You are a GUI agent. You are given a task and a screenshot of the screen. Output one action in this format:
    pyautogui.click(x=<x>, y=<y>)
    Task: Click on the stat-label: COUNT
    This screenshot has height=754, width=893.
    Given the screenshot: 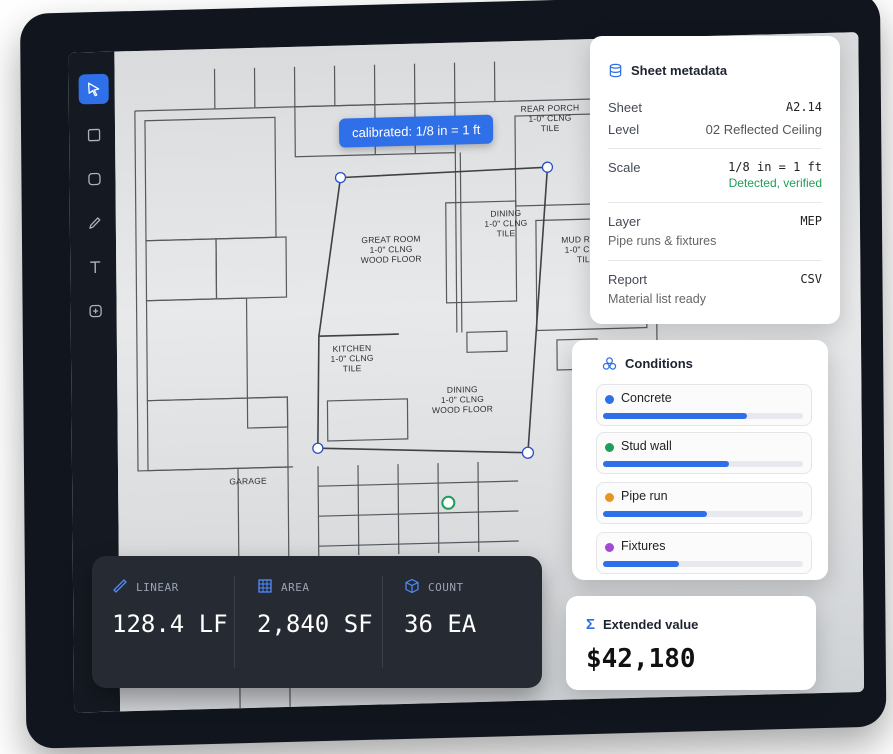 What is the action you would take?
    pyautogui.click(x=446, y=587)
    